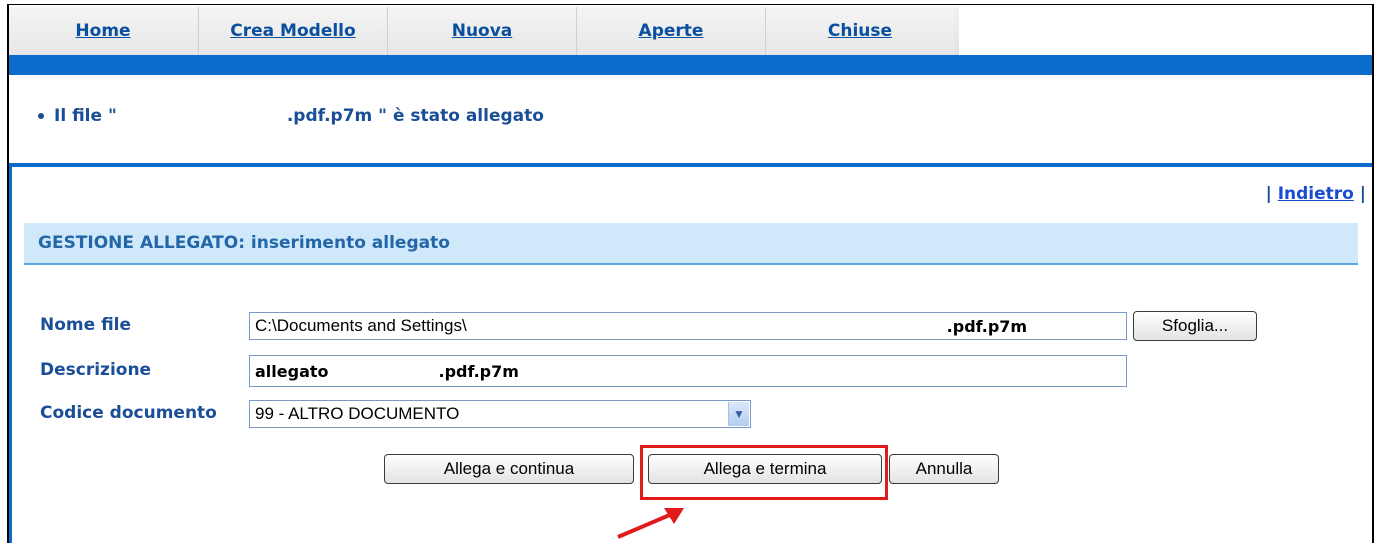  I want to click on annulla-button: Annulla, so click(944, 469).